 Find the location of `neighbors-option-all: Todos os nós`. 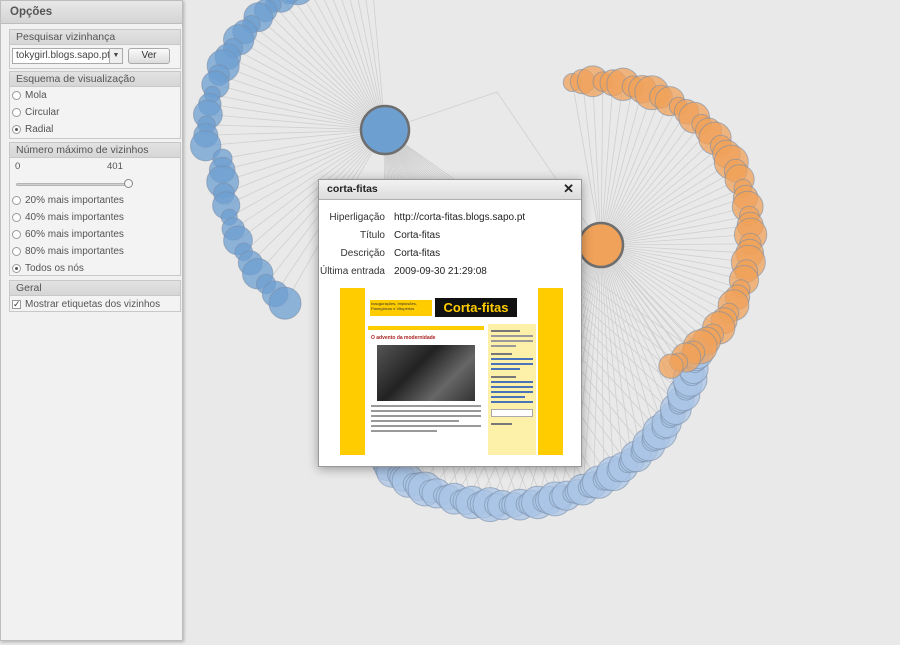

neighbors-option-all: Todos os nós is located at coordinates (95, 268).